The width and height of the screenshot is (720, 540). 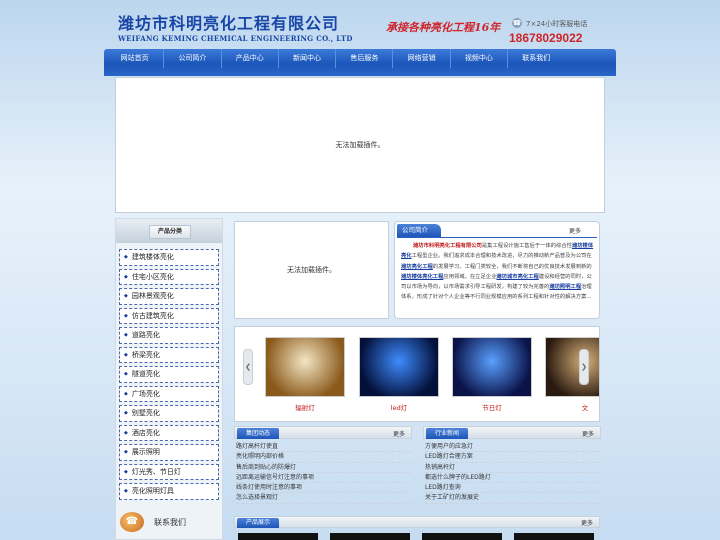 I want to click on news-item: 怎么选择景观灯, so click(x=323, y=498).